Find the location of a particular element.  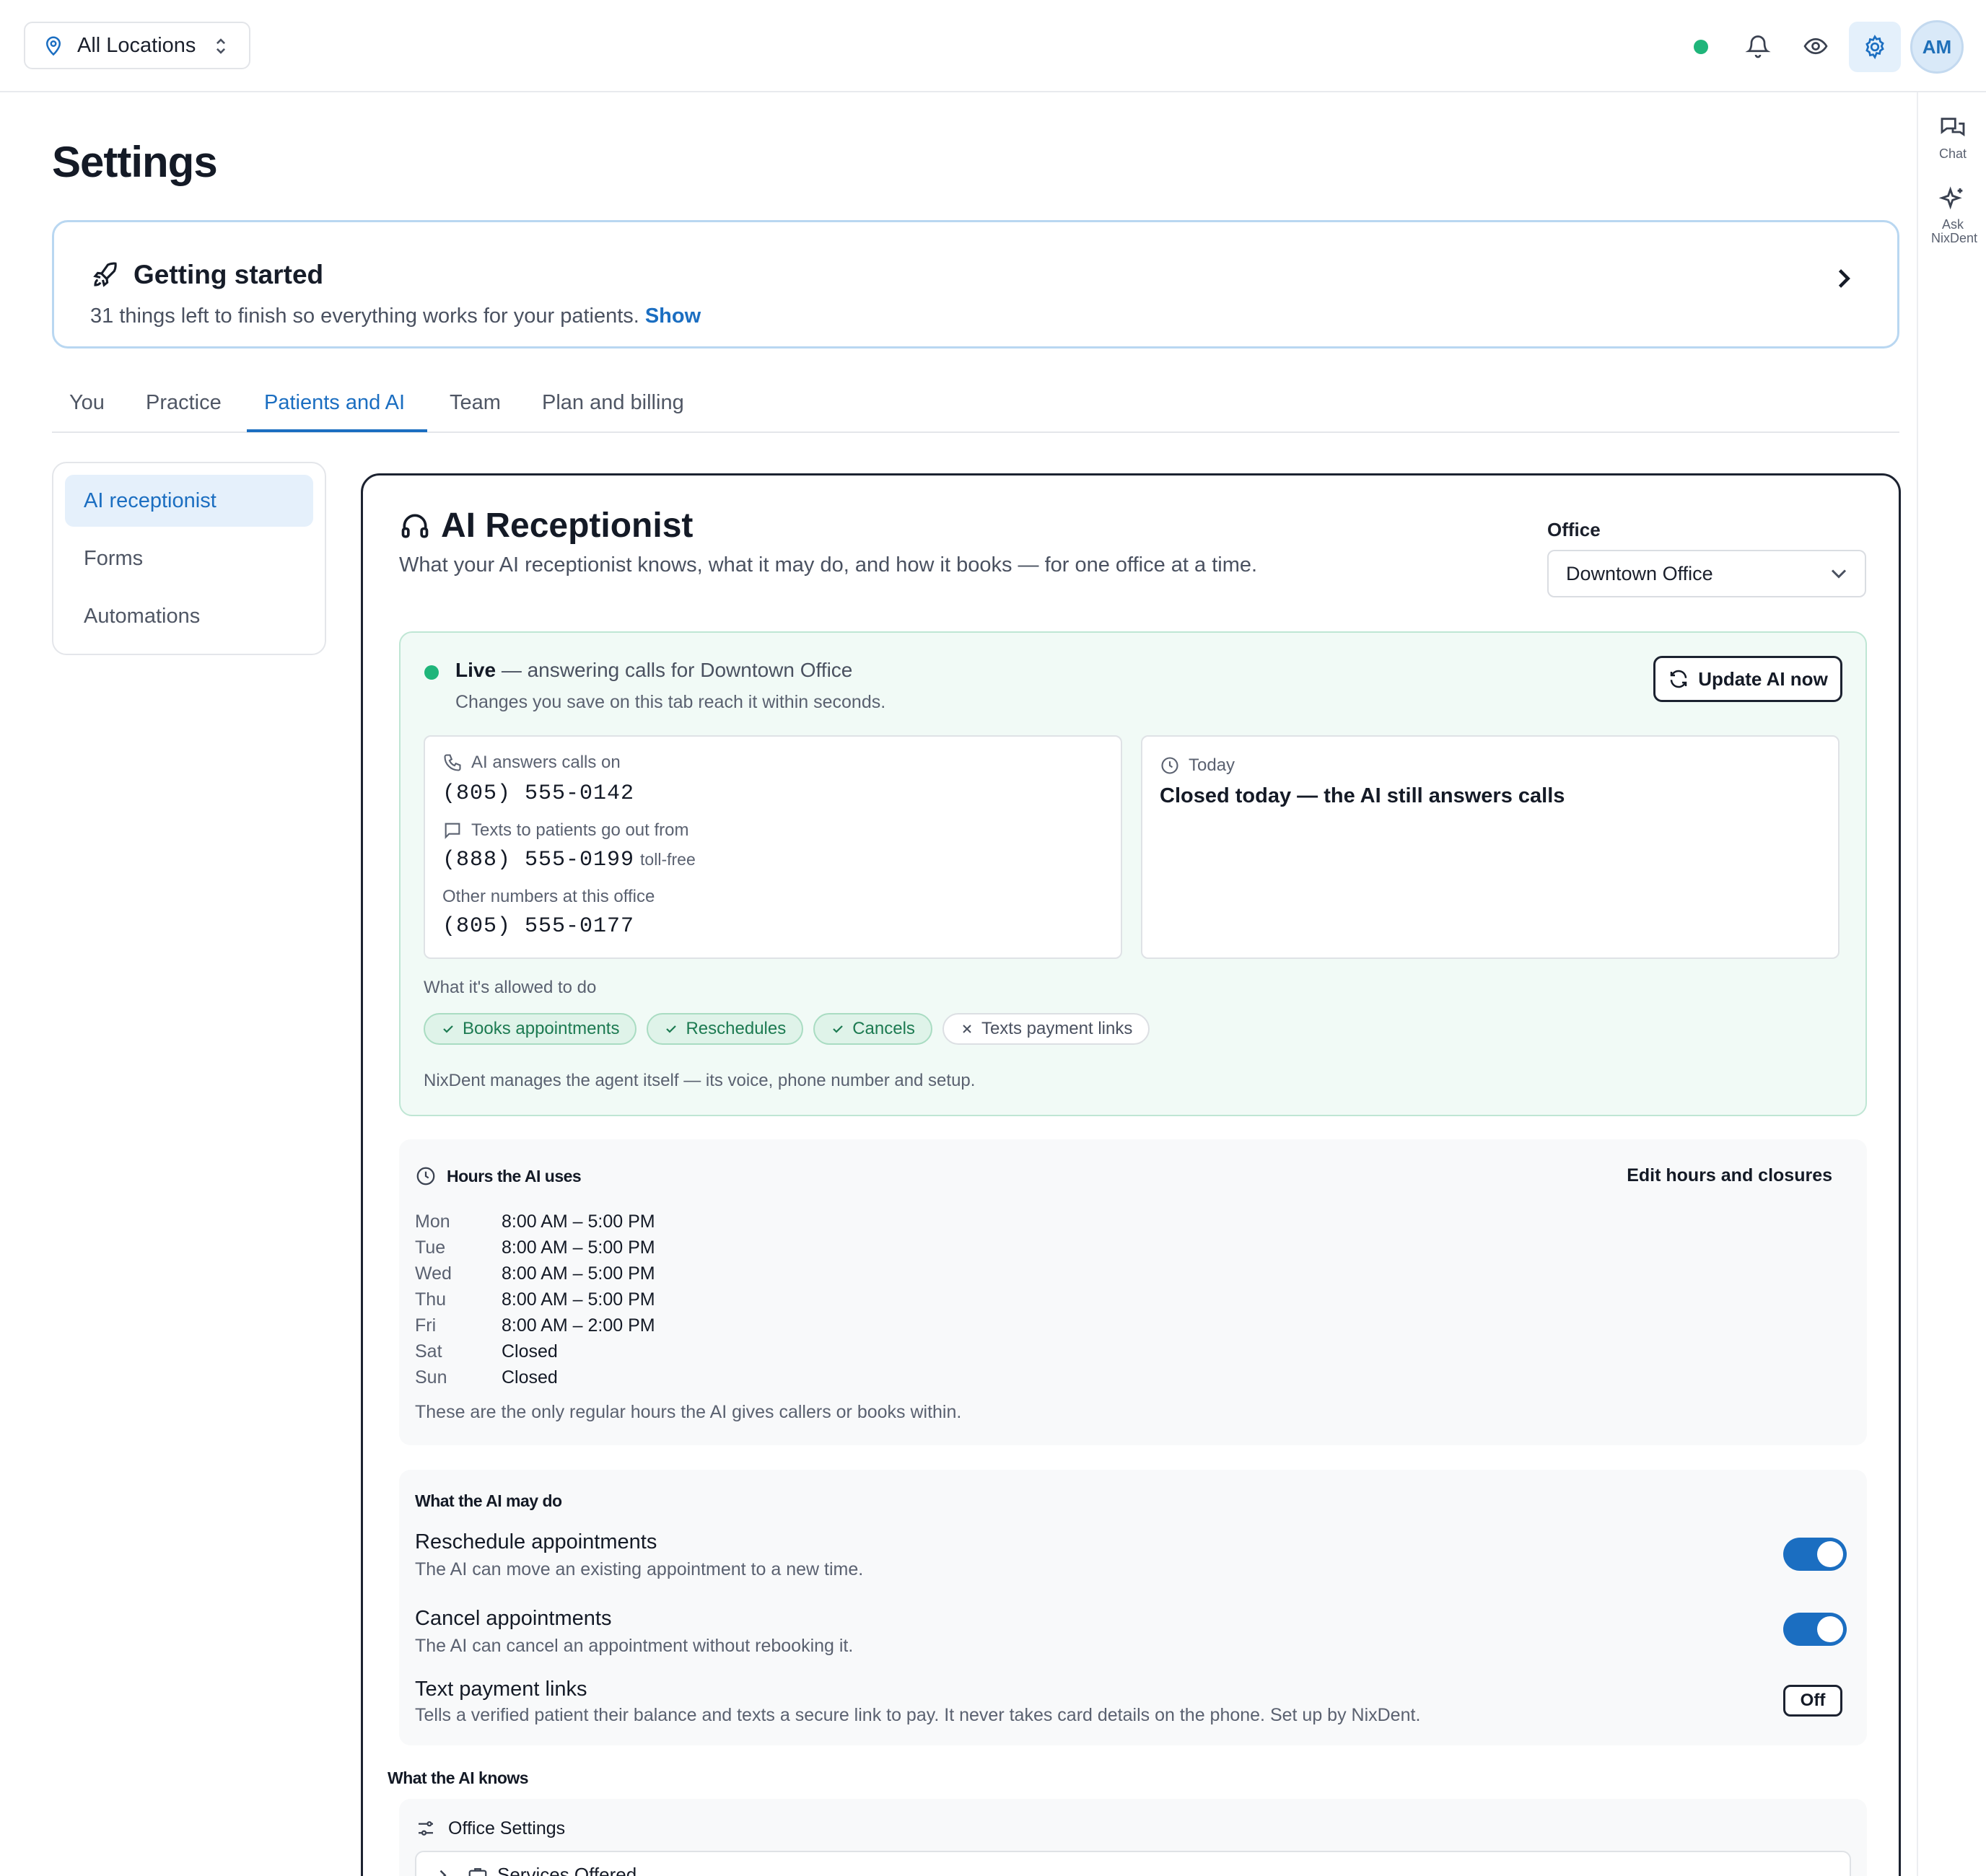

chip-texts-payment-links: Texts payment links is located at coordinates (1046, 1029).